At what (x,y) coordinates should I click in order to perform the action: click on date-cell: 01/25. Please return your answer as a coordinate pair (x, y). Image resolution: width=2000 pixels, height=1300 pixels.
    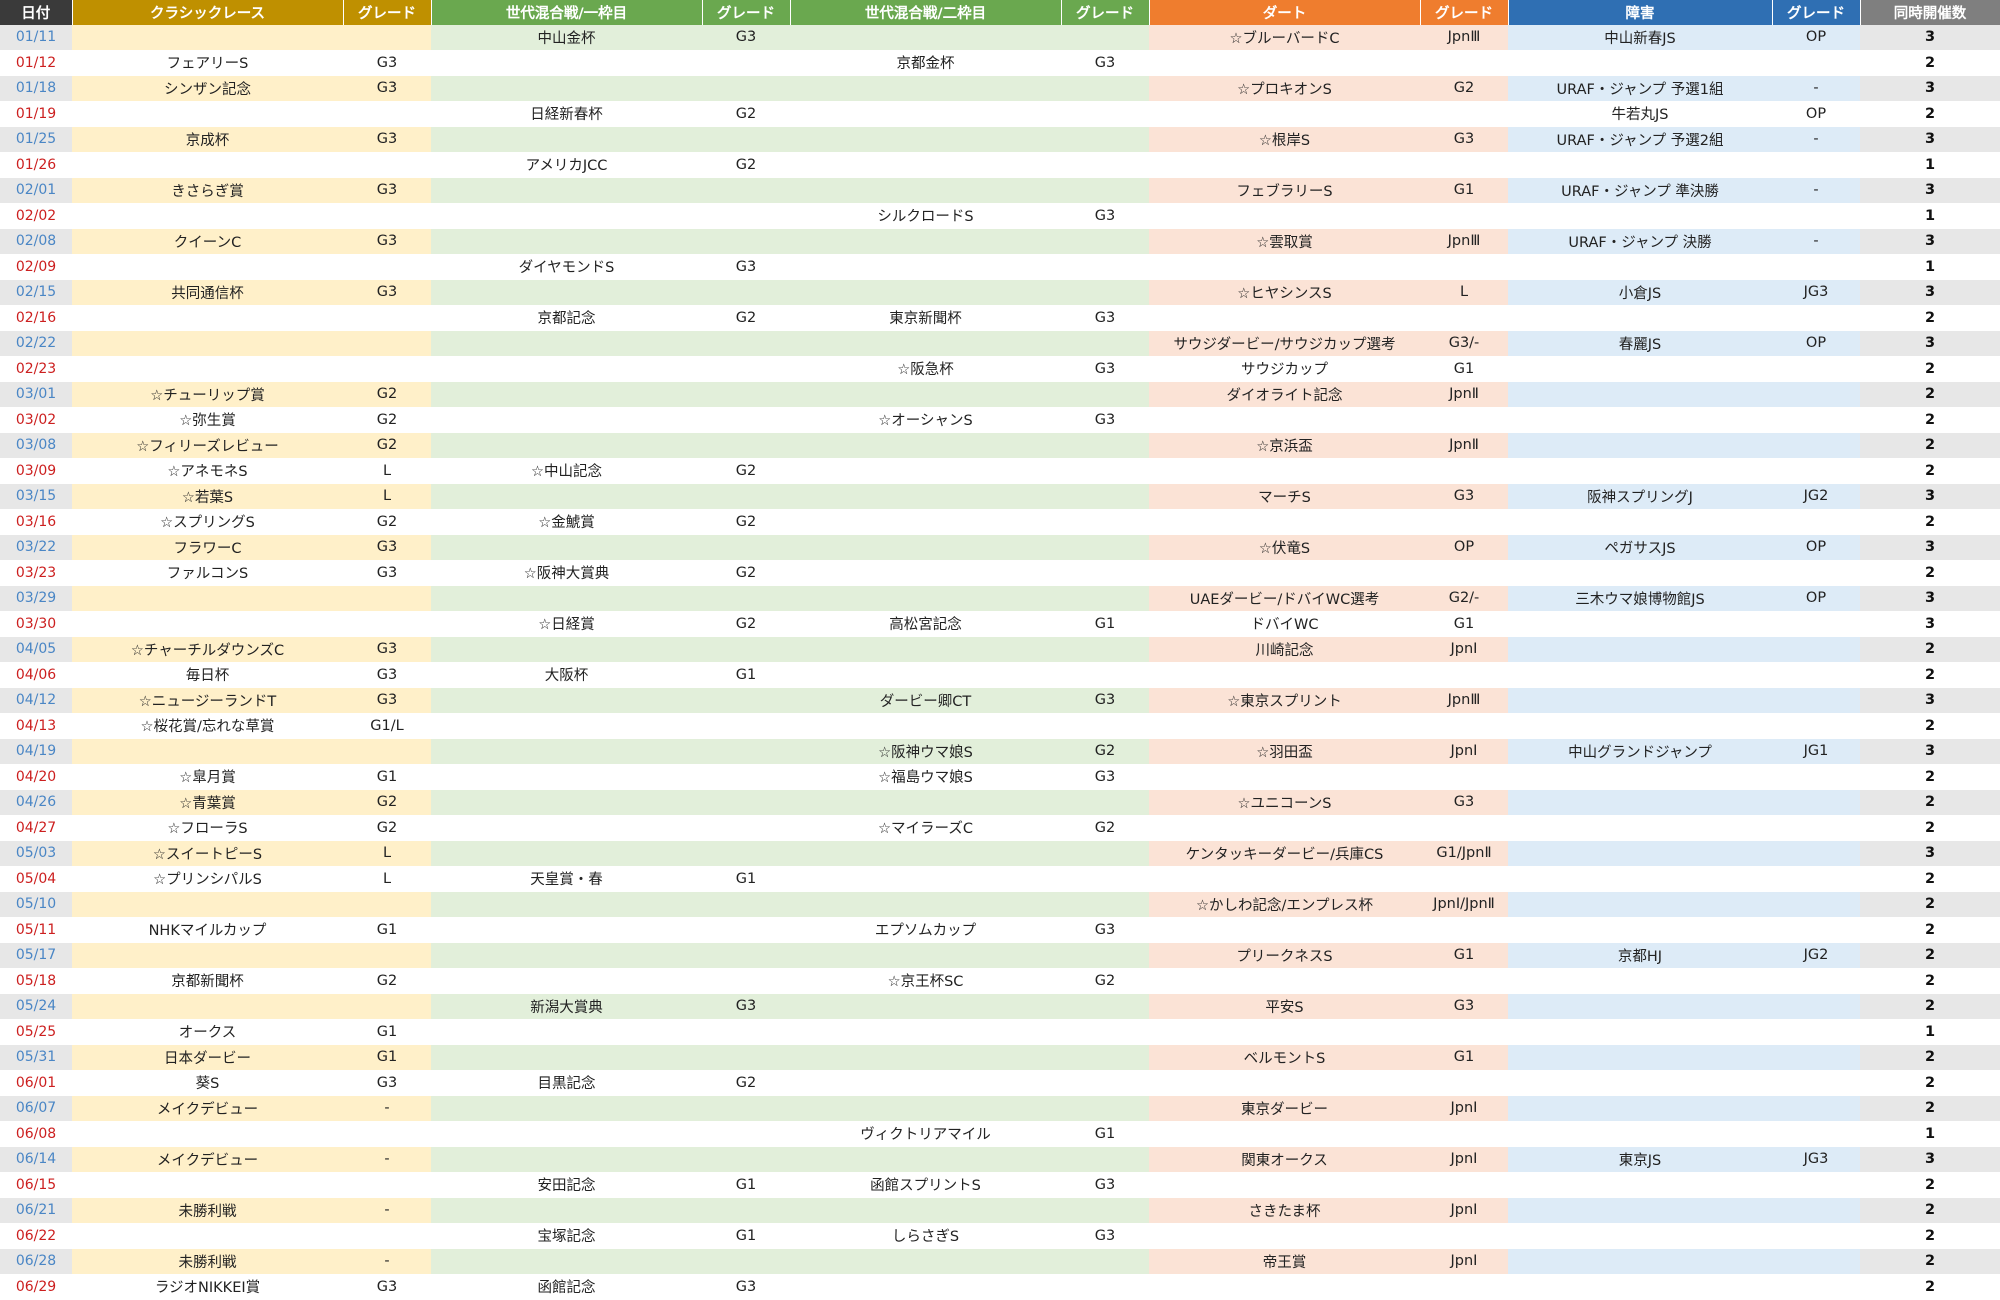
    Looking at the image, I should click on (36, 139).